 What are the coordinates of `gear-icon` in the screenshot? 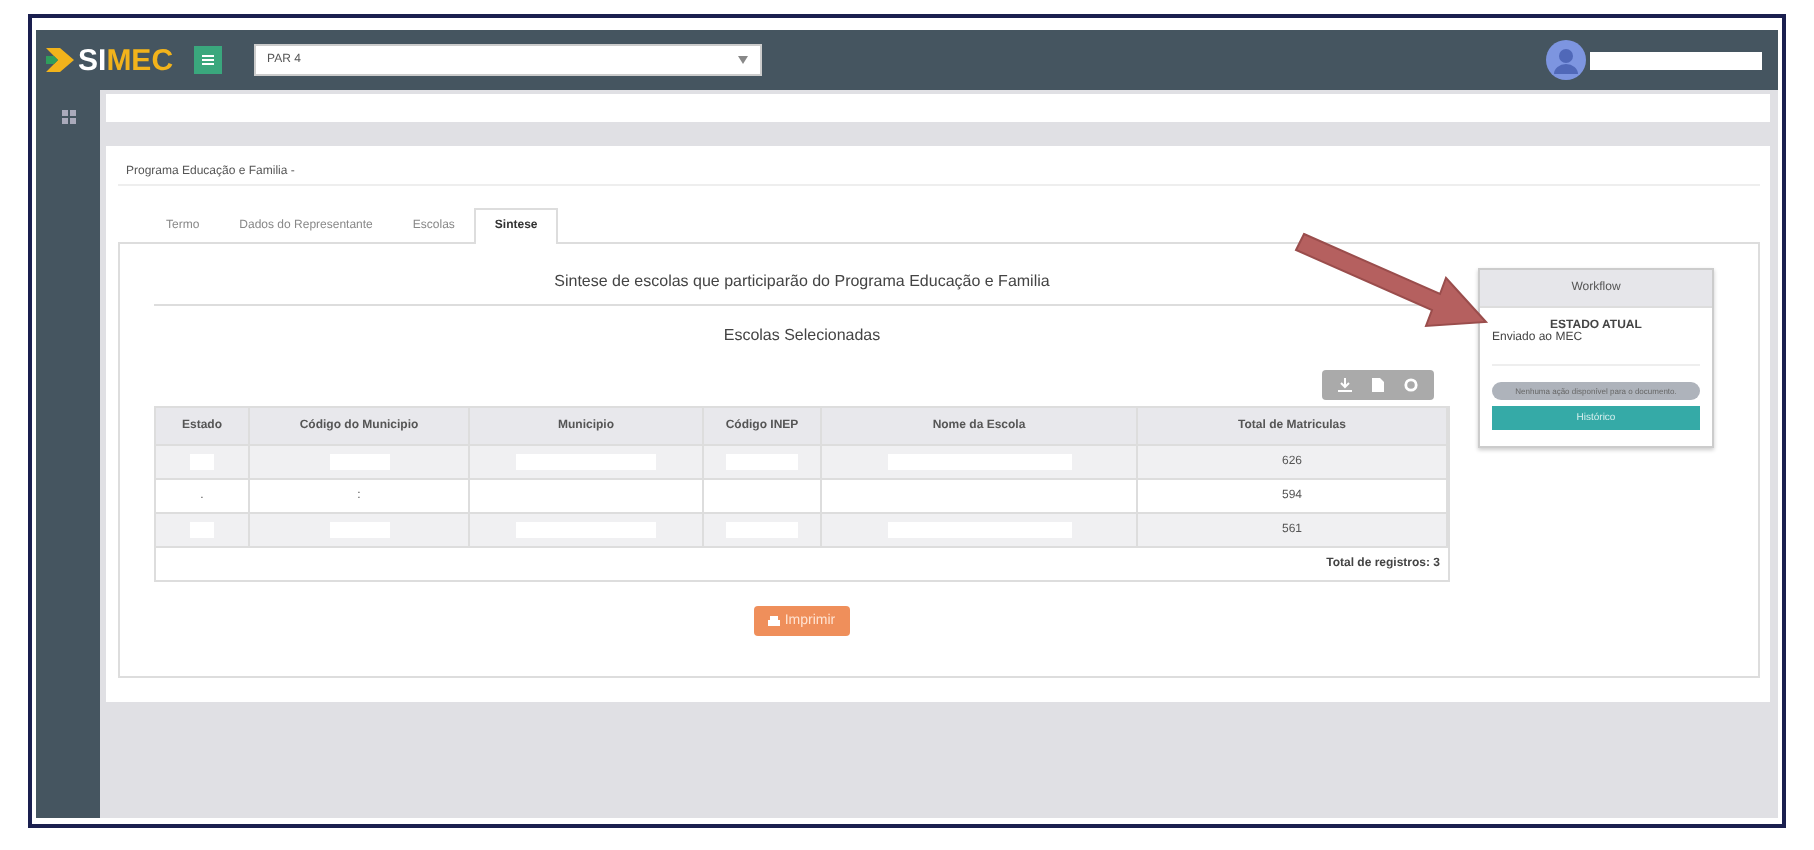 It's located at (1411, 385).